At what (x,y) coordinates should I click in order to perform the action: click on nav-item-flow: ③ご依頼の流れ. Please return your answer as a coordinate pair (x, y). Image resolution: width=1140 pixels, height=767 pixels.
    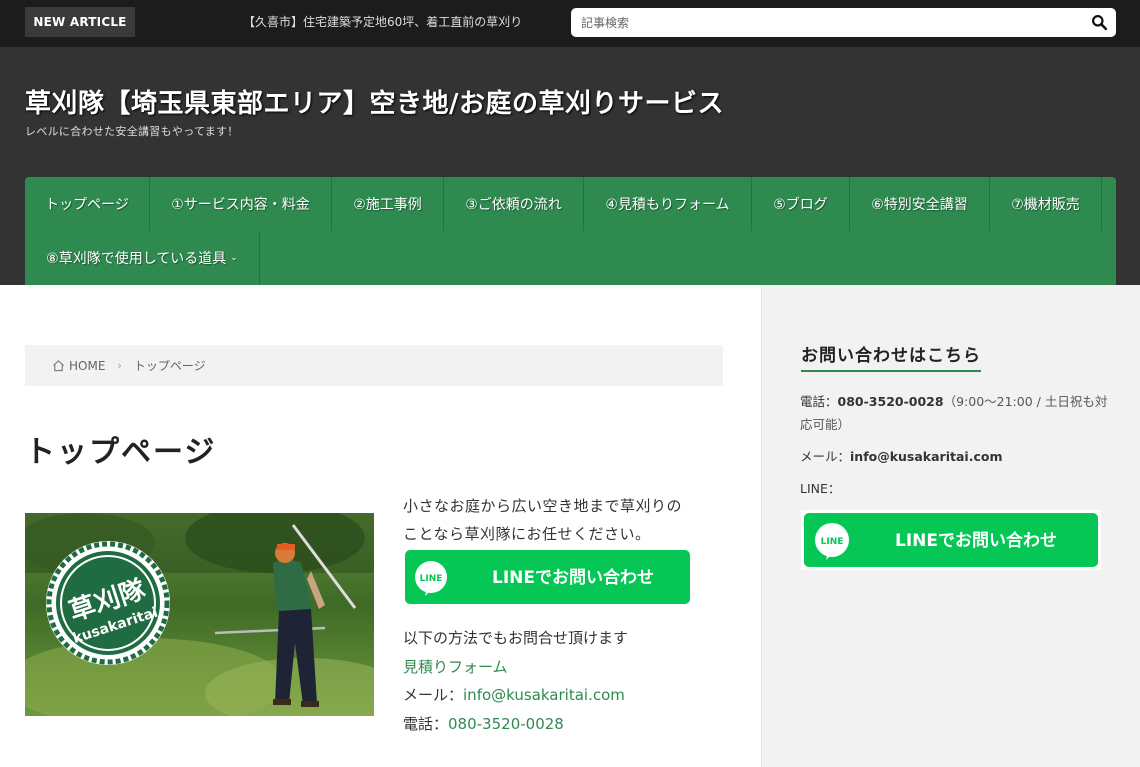
    Looking at the image, I should click on (514, 204).